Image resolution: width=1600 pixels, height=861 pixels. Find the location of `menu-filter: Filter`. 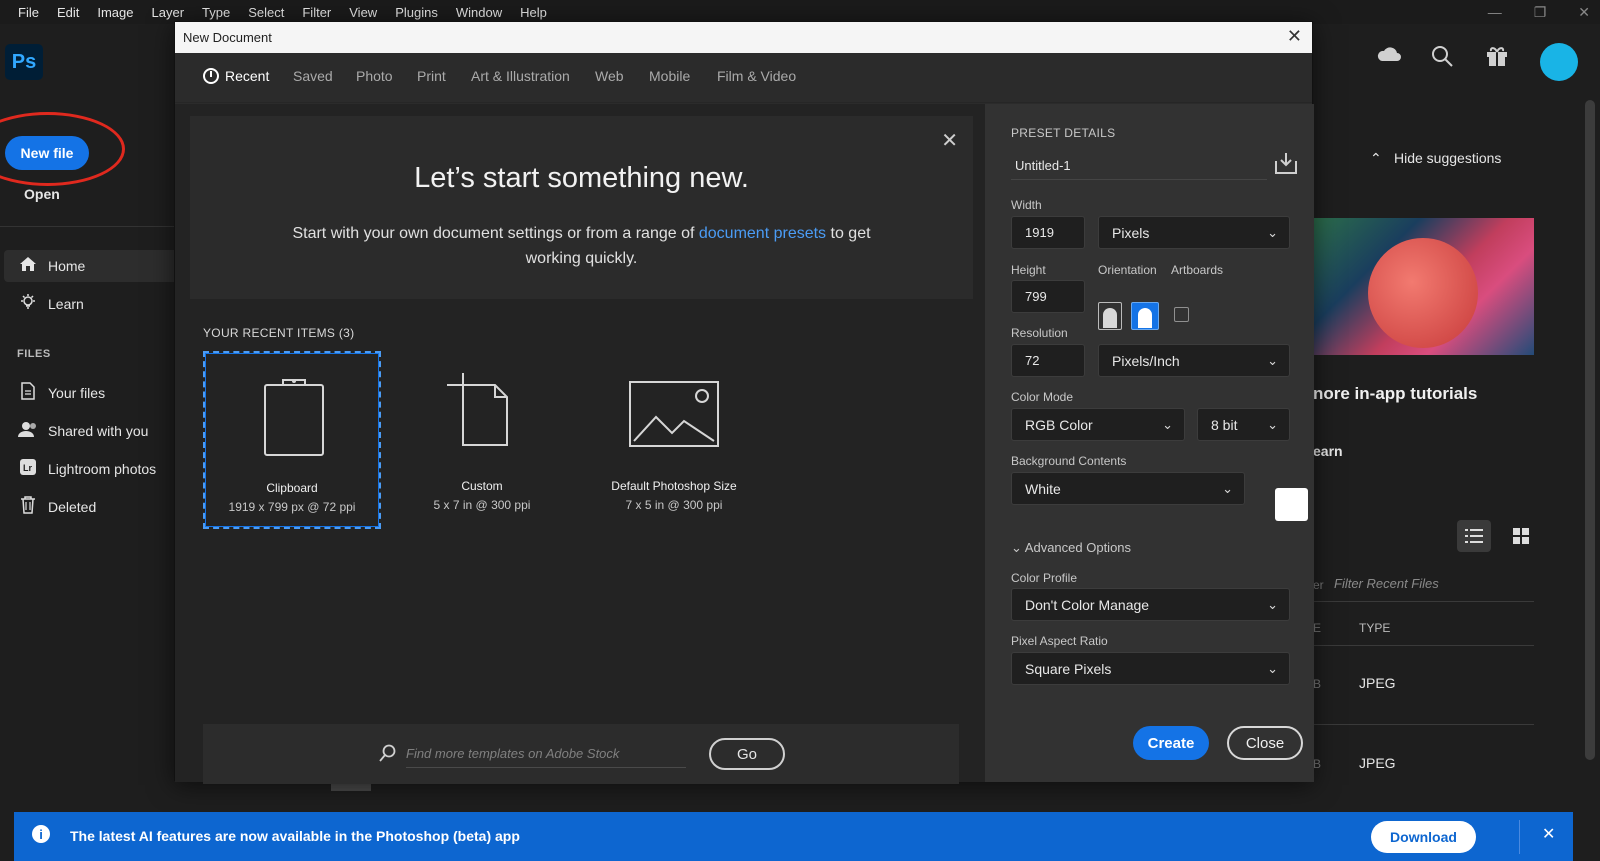

menu-filter: Filter is located at coordinates (309, 12).